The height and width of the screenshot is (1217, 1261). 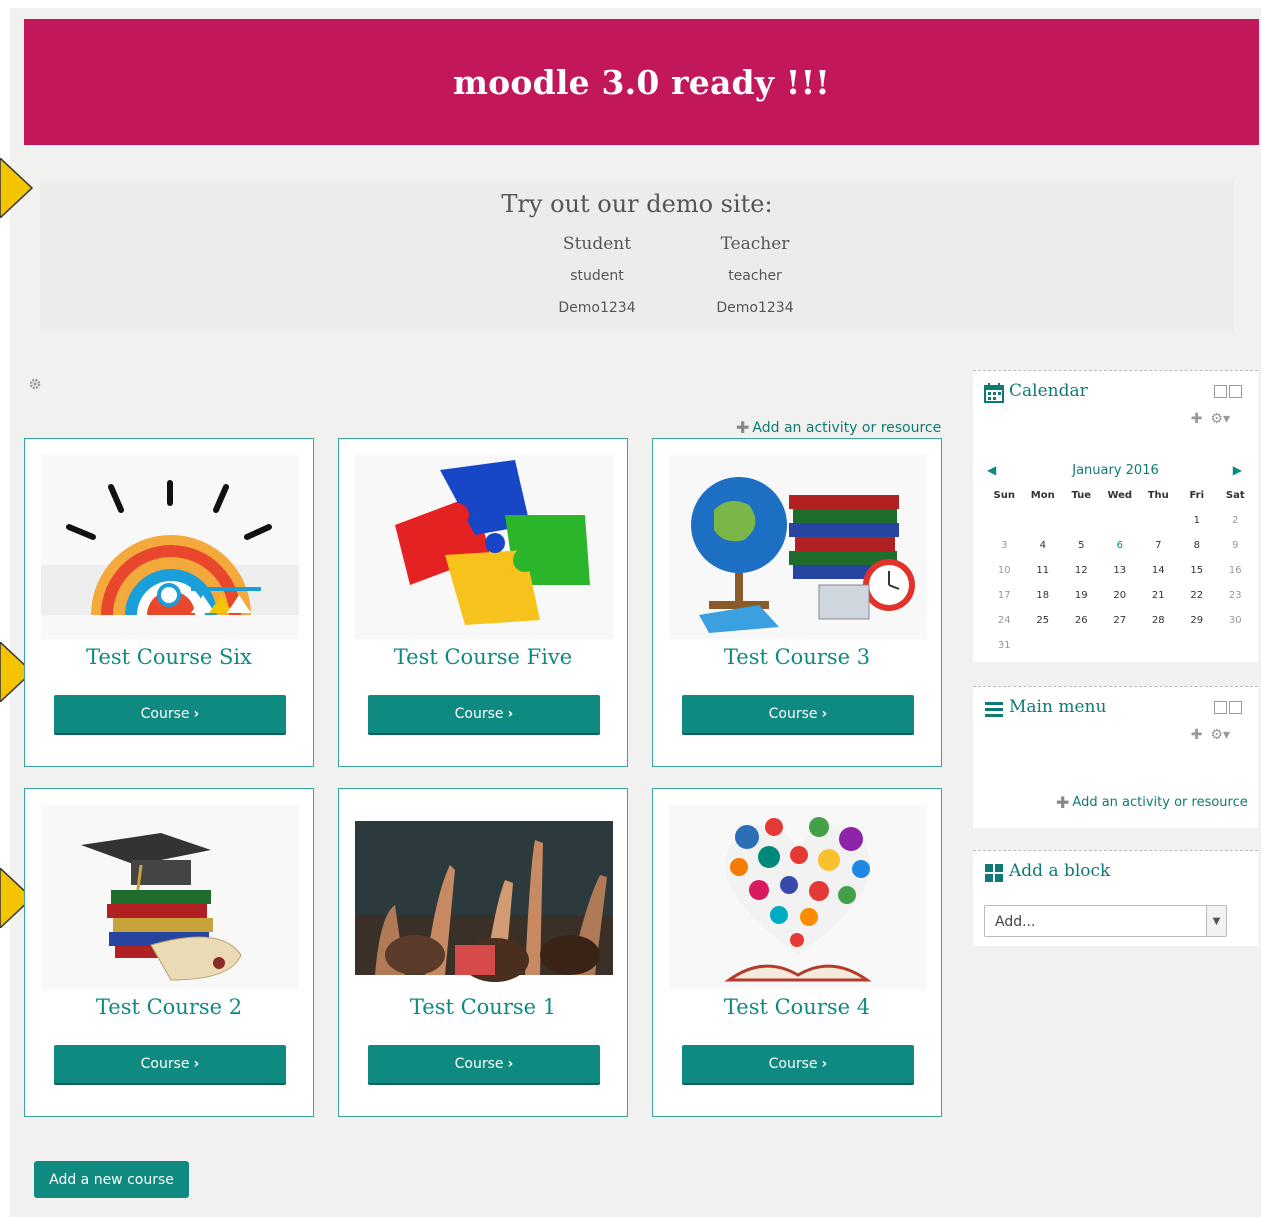 I want to click on course-card: Test Course 1 Course ›, so click(x=483, y=952).